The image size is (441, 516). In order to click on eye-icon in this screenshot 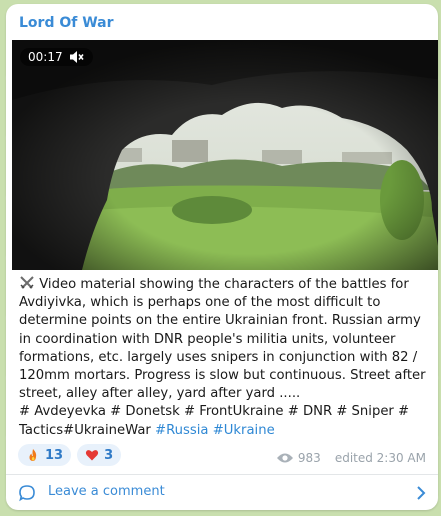, I will do `click(285, 458)`.